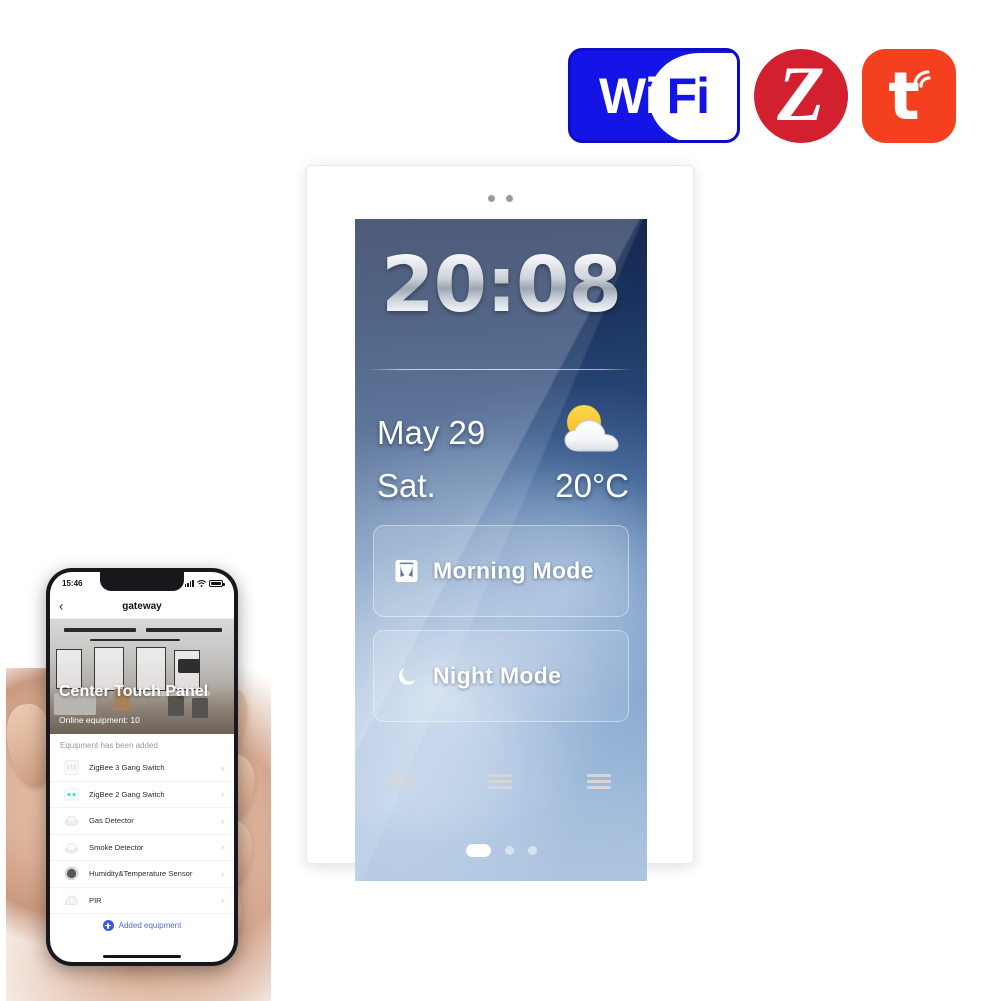 The width and height of the screenshot is (1001, 1001). Describe the element at coordinates (501, 369) in the screenshot. I see `clock-divider` at that location.